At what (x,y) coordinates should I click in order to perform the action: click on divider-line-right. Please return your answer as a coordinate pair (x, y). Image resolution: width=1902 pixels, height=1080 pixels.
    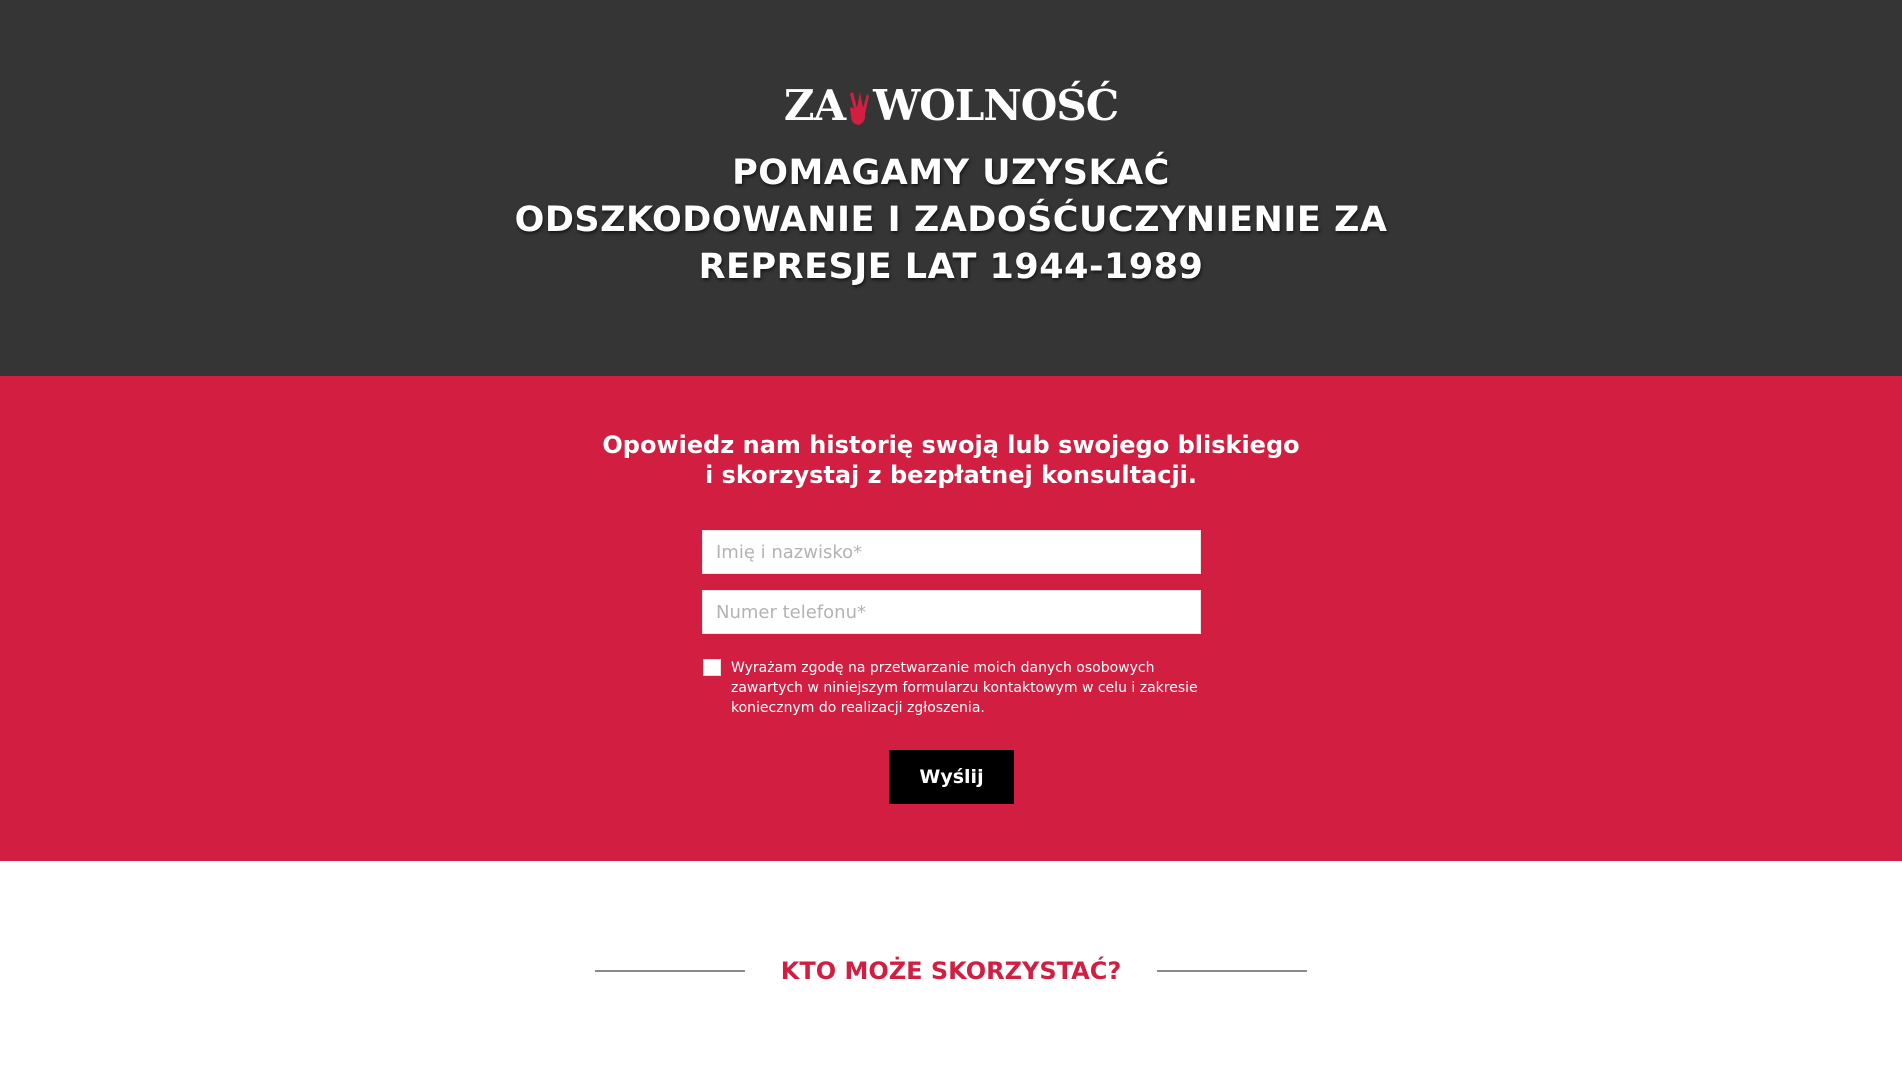
    Looking at the image, I should click on (1232, 971).